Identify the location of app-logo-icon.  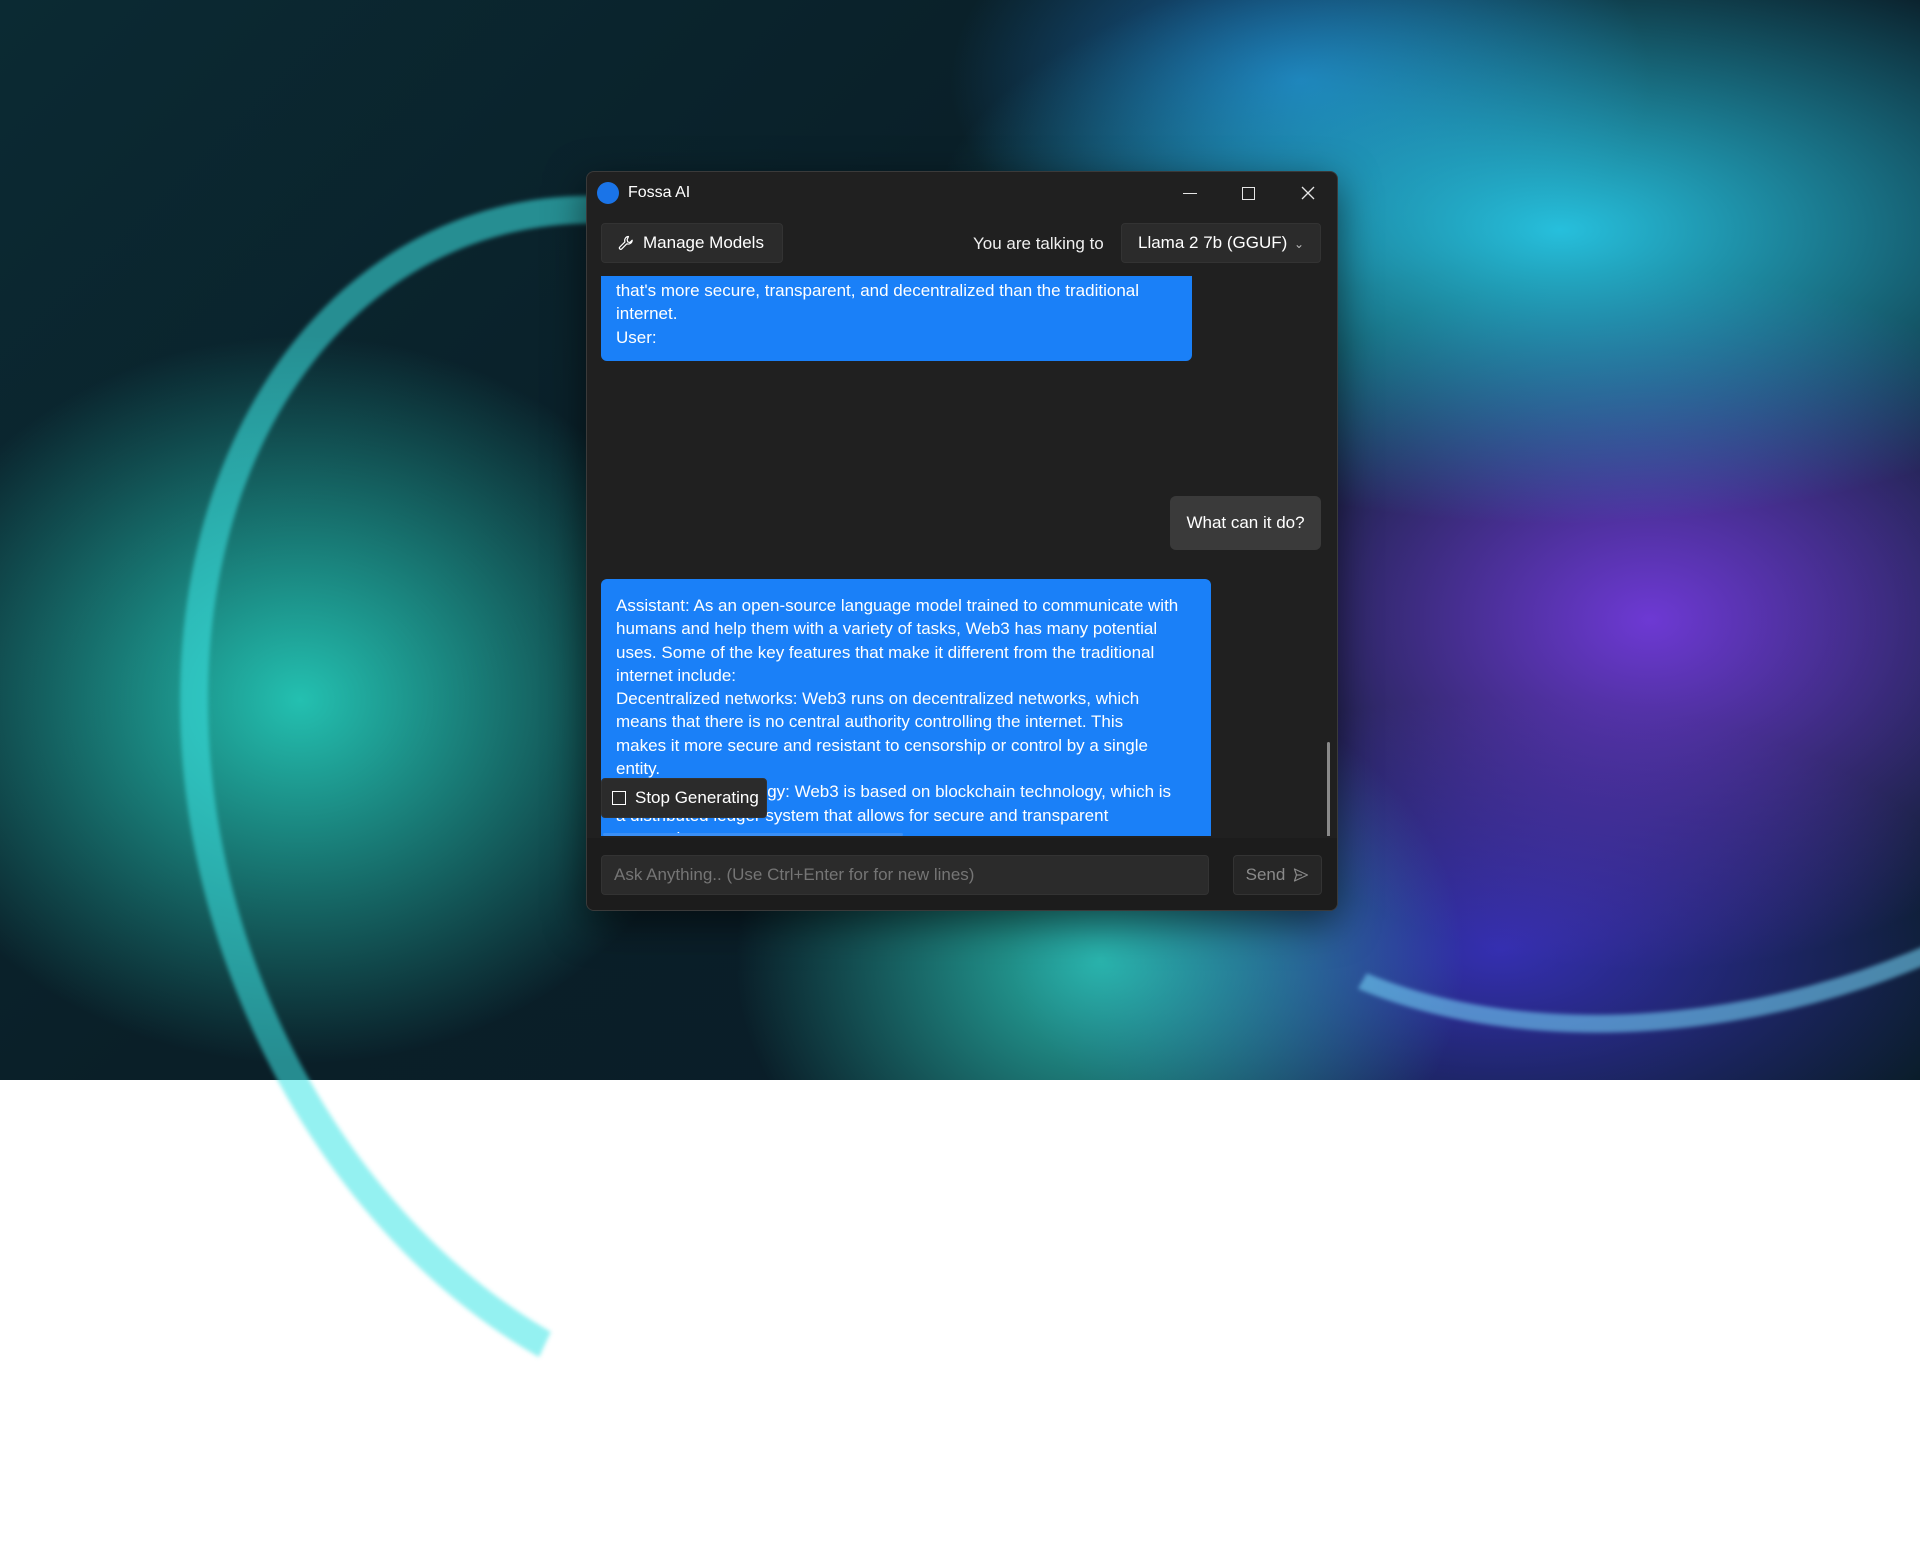
(608, 193).